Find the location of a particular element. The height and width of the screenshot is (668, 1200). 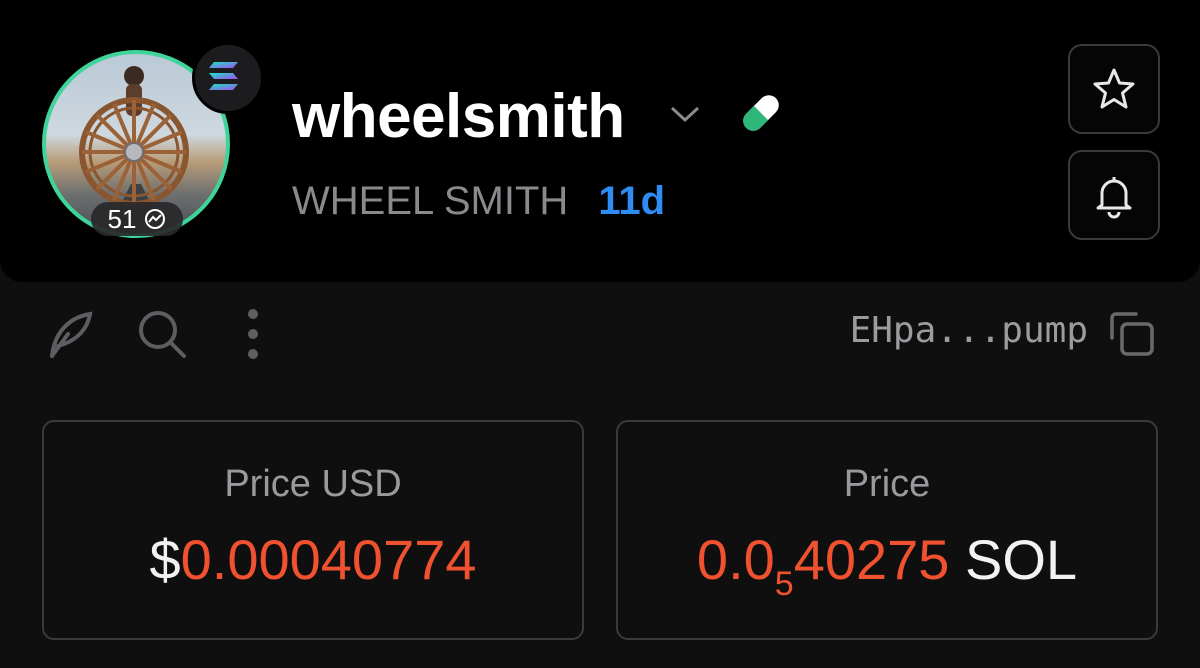

alert-button is located at coordinates (1114, 195).